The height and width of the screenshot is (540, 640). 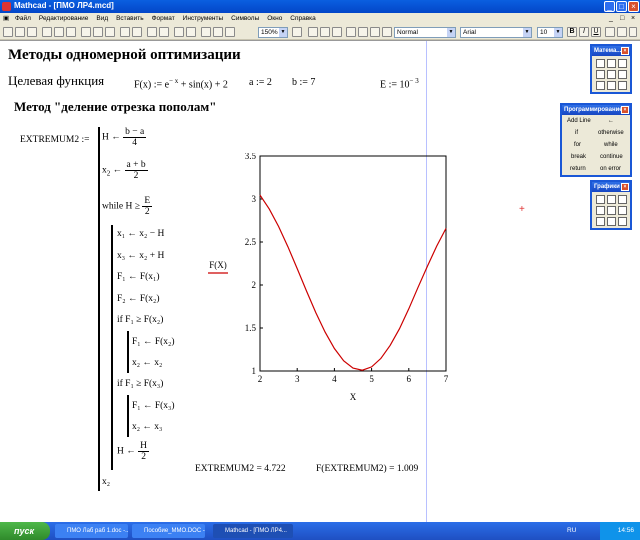 I want to click on menu-icon: ▣, so click(x=5, y=18).